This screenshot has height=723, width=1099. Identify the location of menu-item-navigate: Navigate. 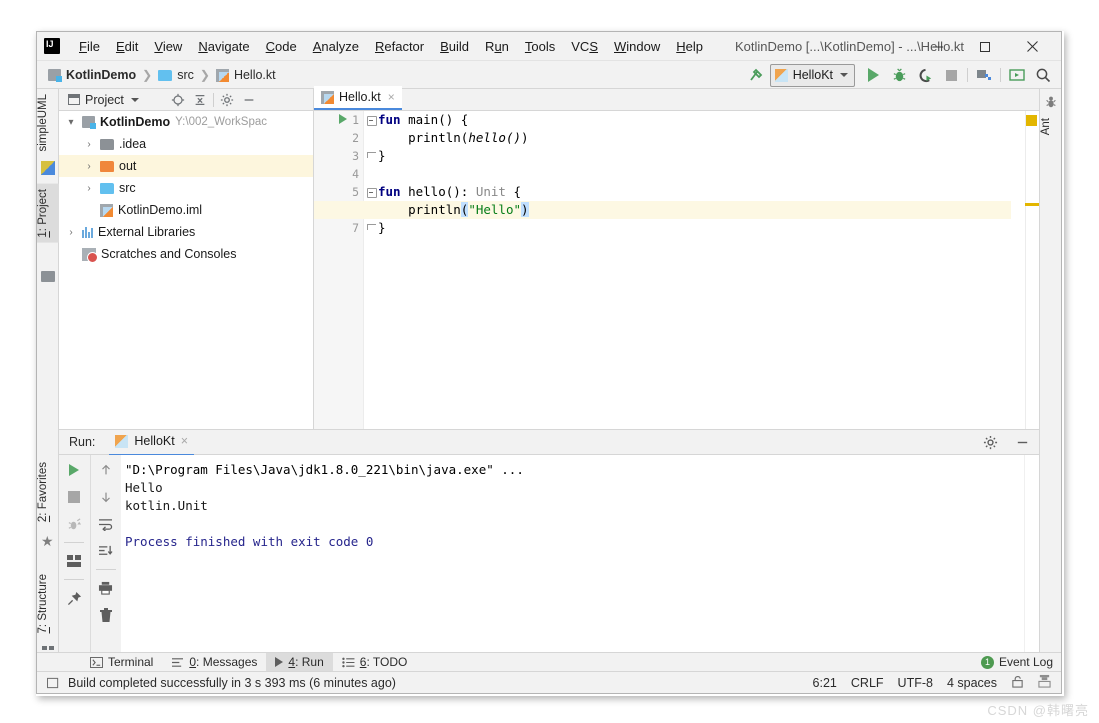
(223, 46).